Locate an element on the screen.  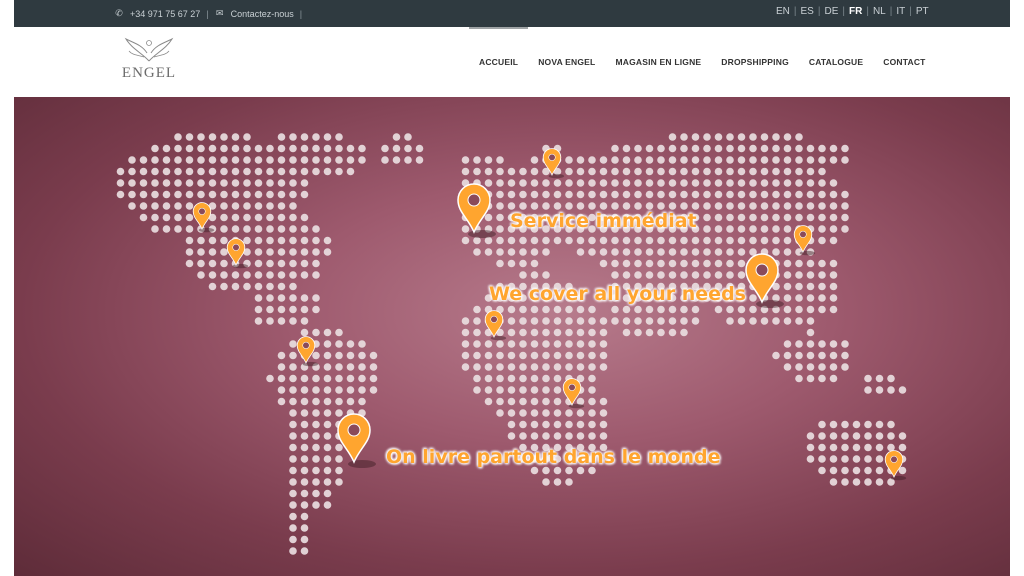
nav-dropshipping: DROPSHIPPING is located at coordinates (755, 62).